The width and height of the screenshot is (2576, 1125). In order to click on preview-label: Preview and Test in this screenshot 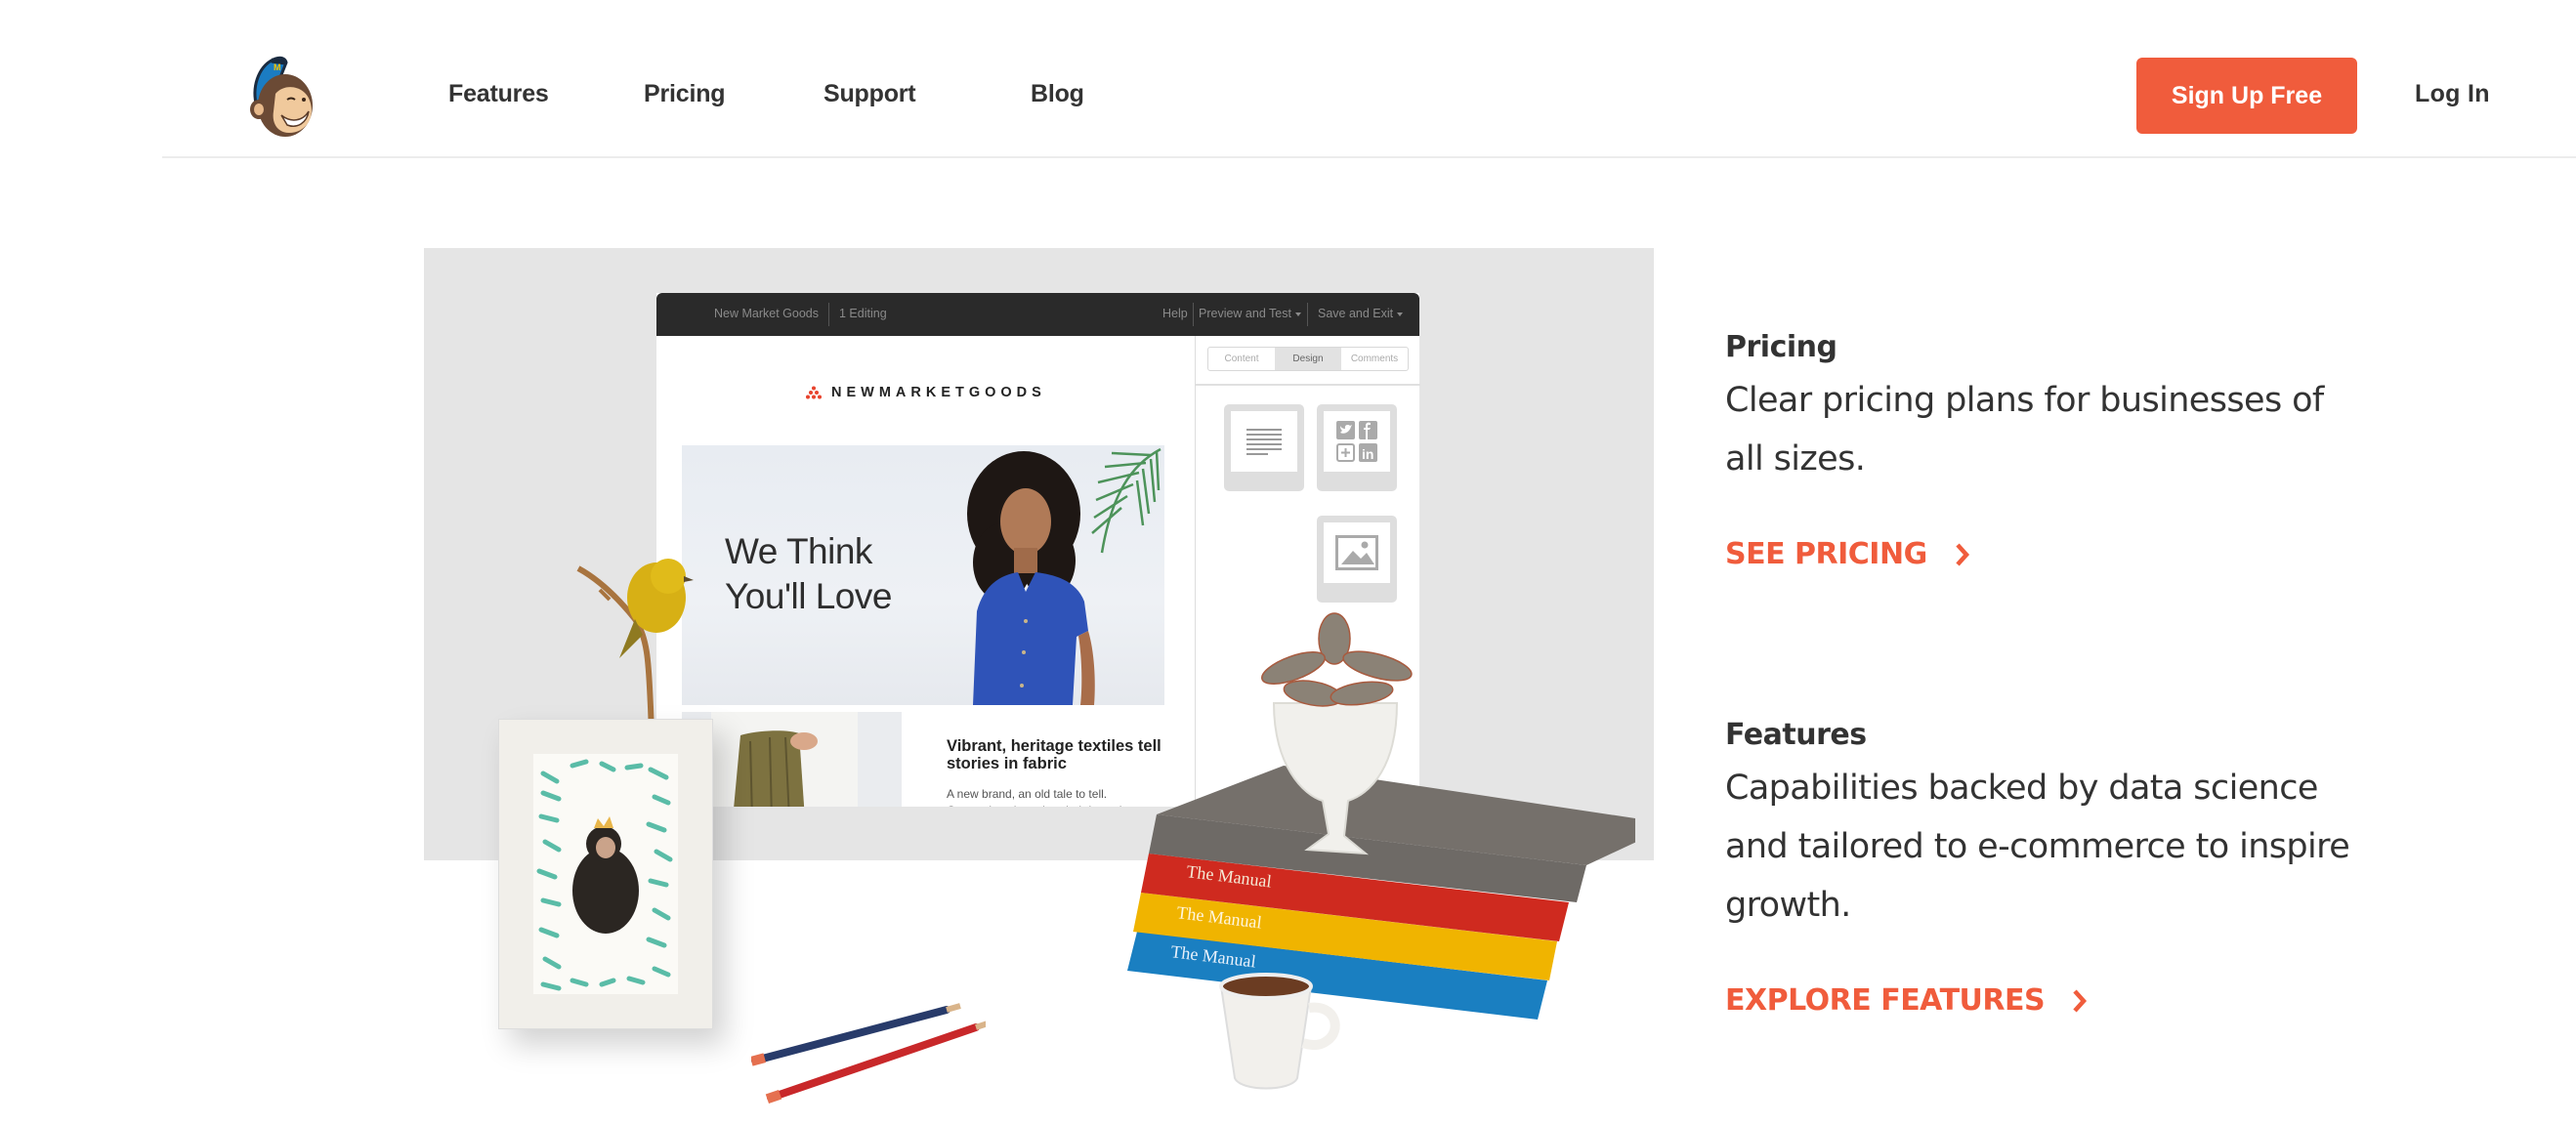, I will do `click(1245, 313)`.